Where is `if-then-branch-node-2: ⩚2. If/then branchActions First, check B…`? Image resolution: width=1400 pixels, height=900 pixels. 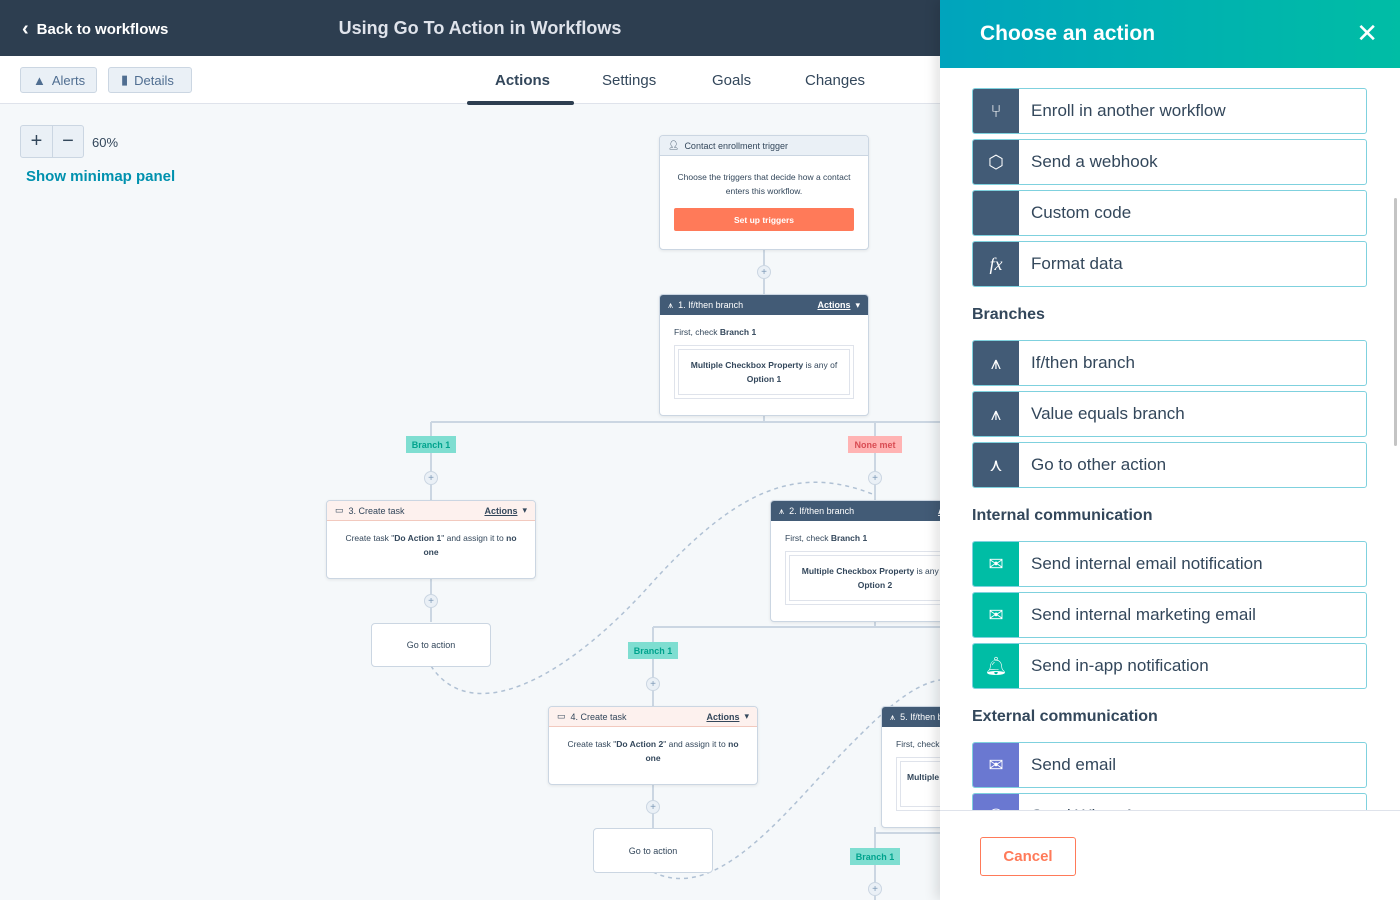 if-then-branch-node-2: ⩚2. If/then branchActions First, check B… is located at coordinates (855, 561).